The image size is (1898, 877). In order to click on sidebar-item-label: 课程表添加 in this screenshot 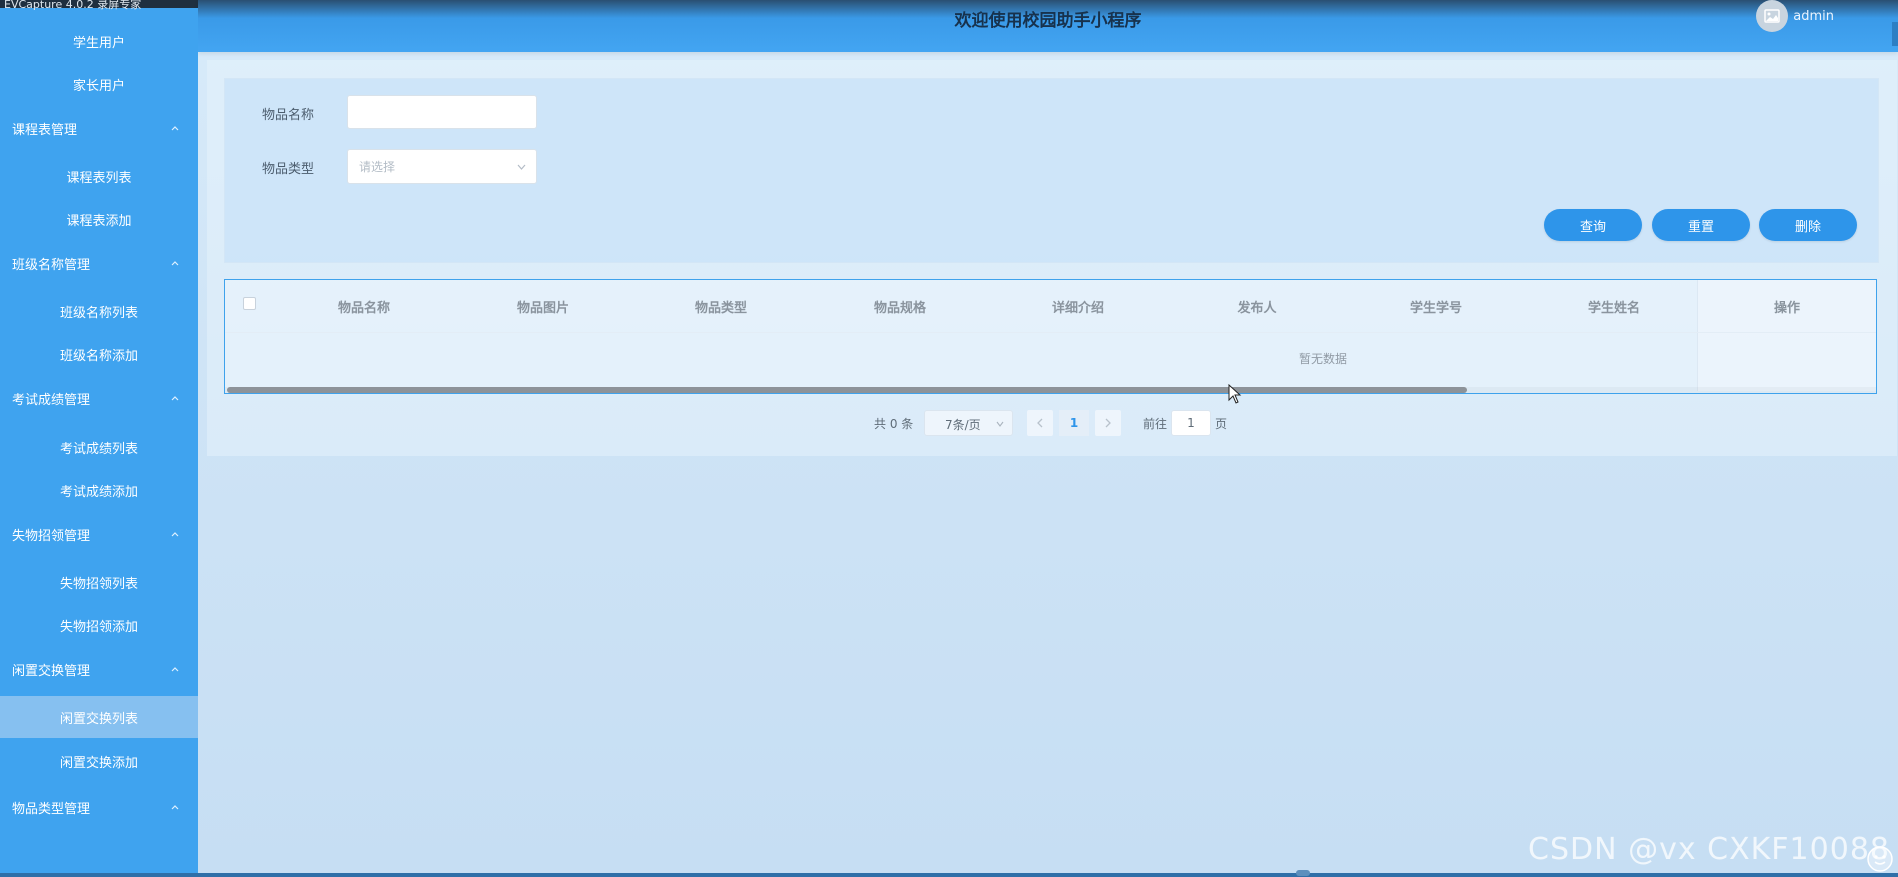, I will do `click(99, 221)`.